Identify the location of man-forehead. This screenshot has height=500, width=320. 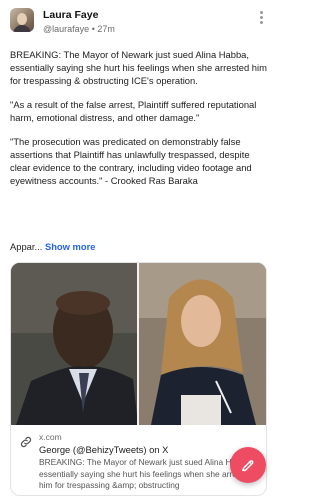
(83, 303).